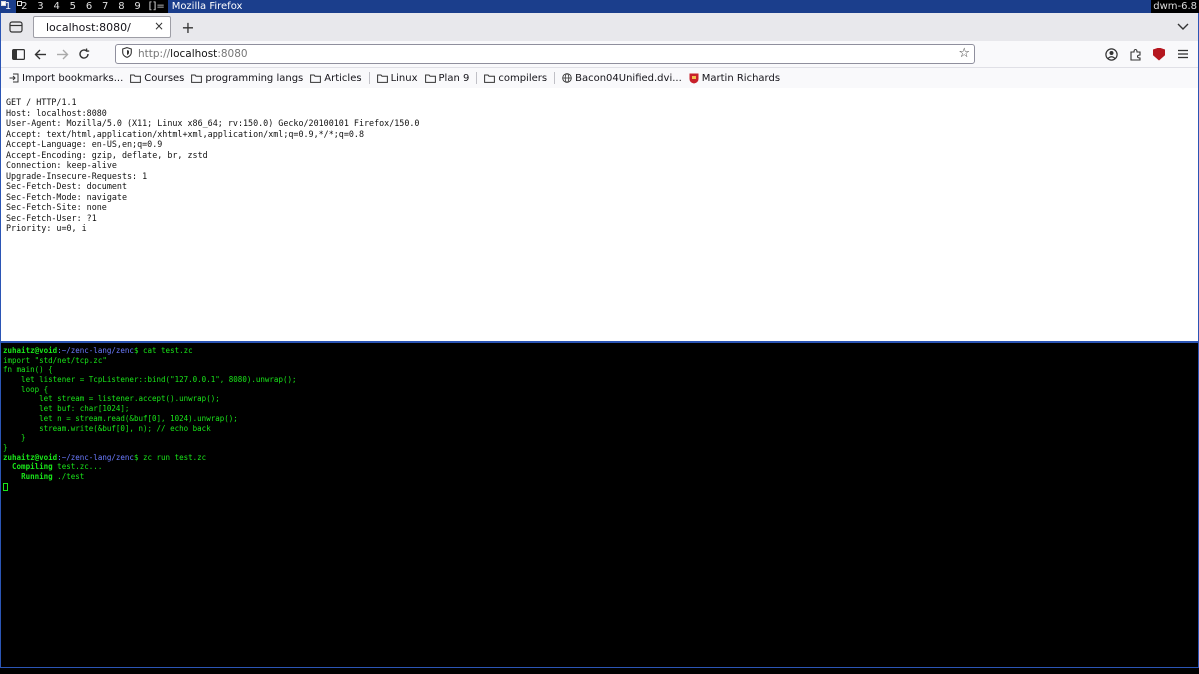  What do you see at coordinates (107, 428) in the screenshot?
I see `code-line: stream.write(&buf[0], n); // echo back` at bounding box center [107, 428].